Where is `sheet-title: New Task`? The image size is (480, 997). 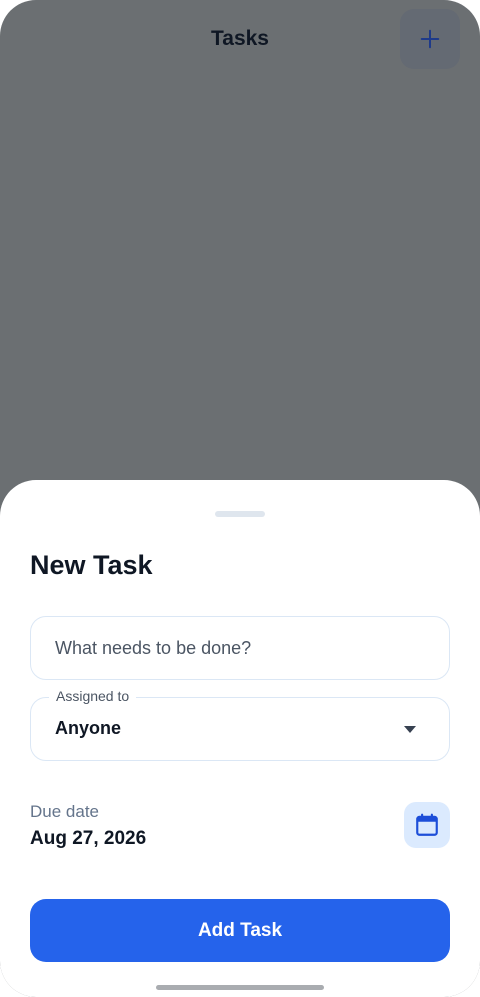 sheet-title: New Task is located at coordinates (91, 565).